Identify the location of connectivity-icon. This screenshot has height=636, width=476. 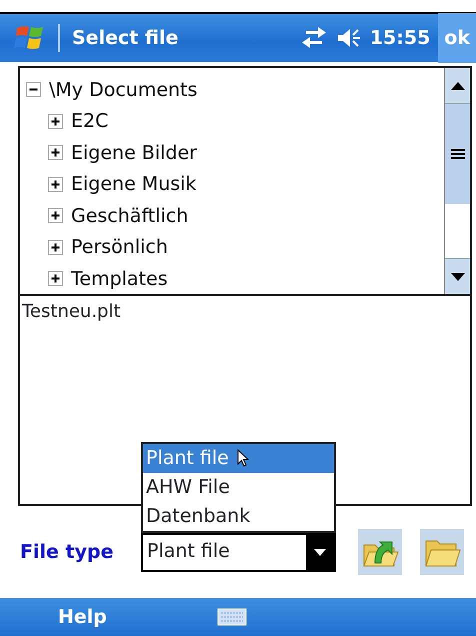
(314, 38).